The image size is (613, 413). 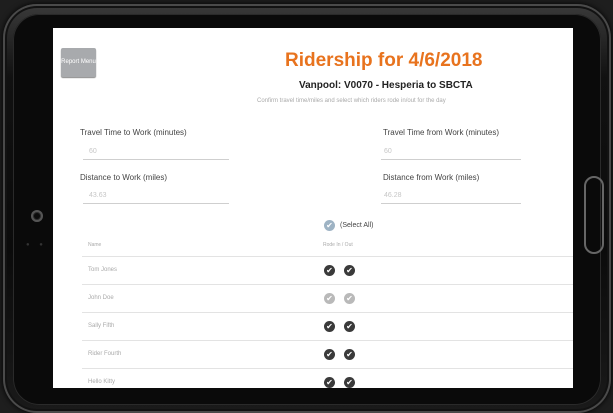 I want to click on sensor-dots: ● ●, so click(x=36, y=245).